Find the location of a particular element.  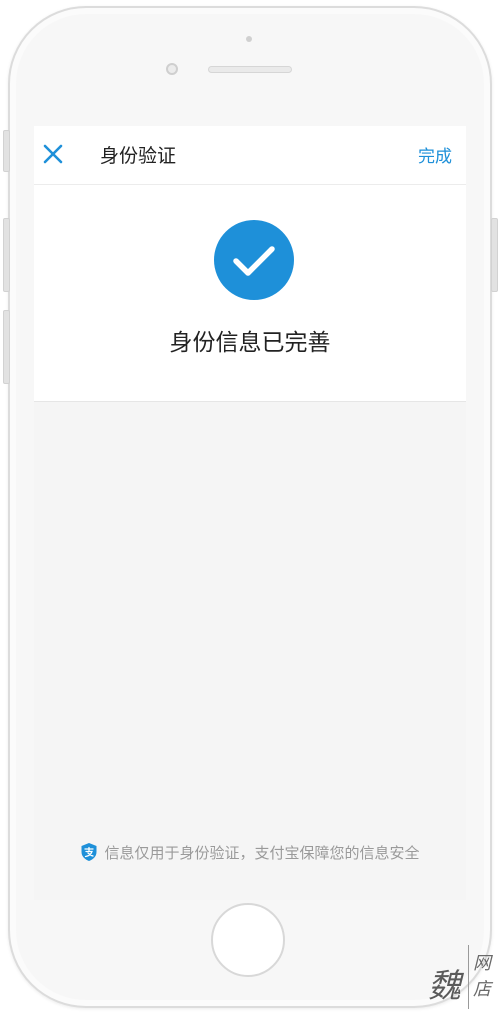

power-button is located at coordinates (494, 255).